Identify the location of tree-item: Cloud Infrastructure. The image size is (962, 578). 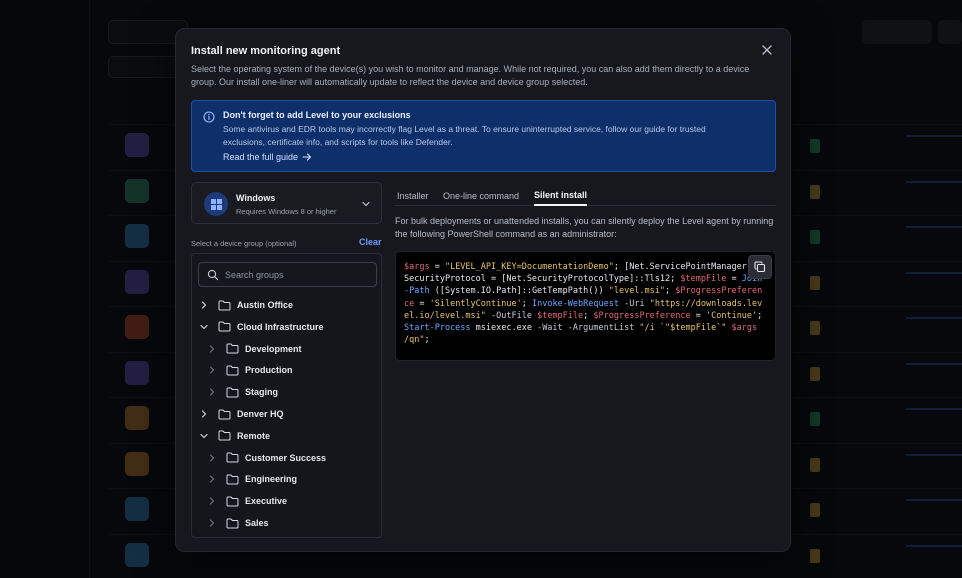
(286, 327).